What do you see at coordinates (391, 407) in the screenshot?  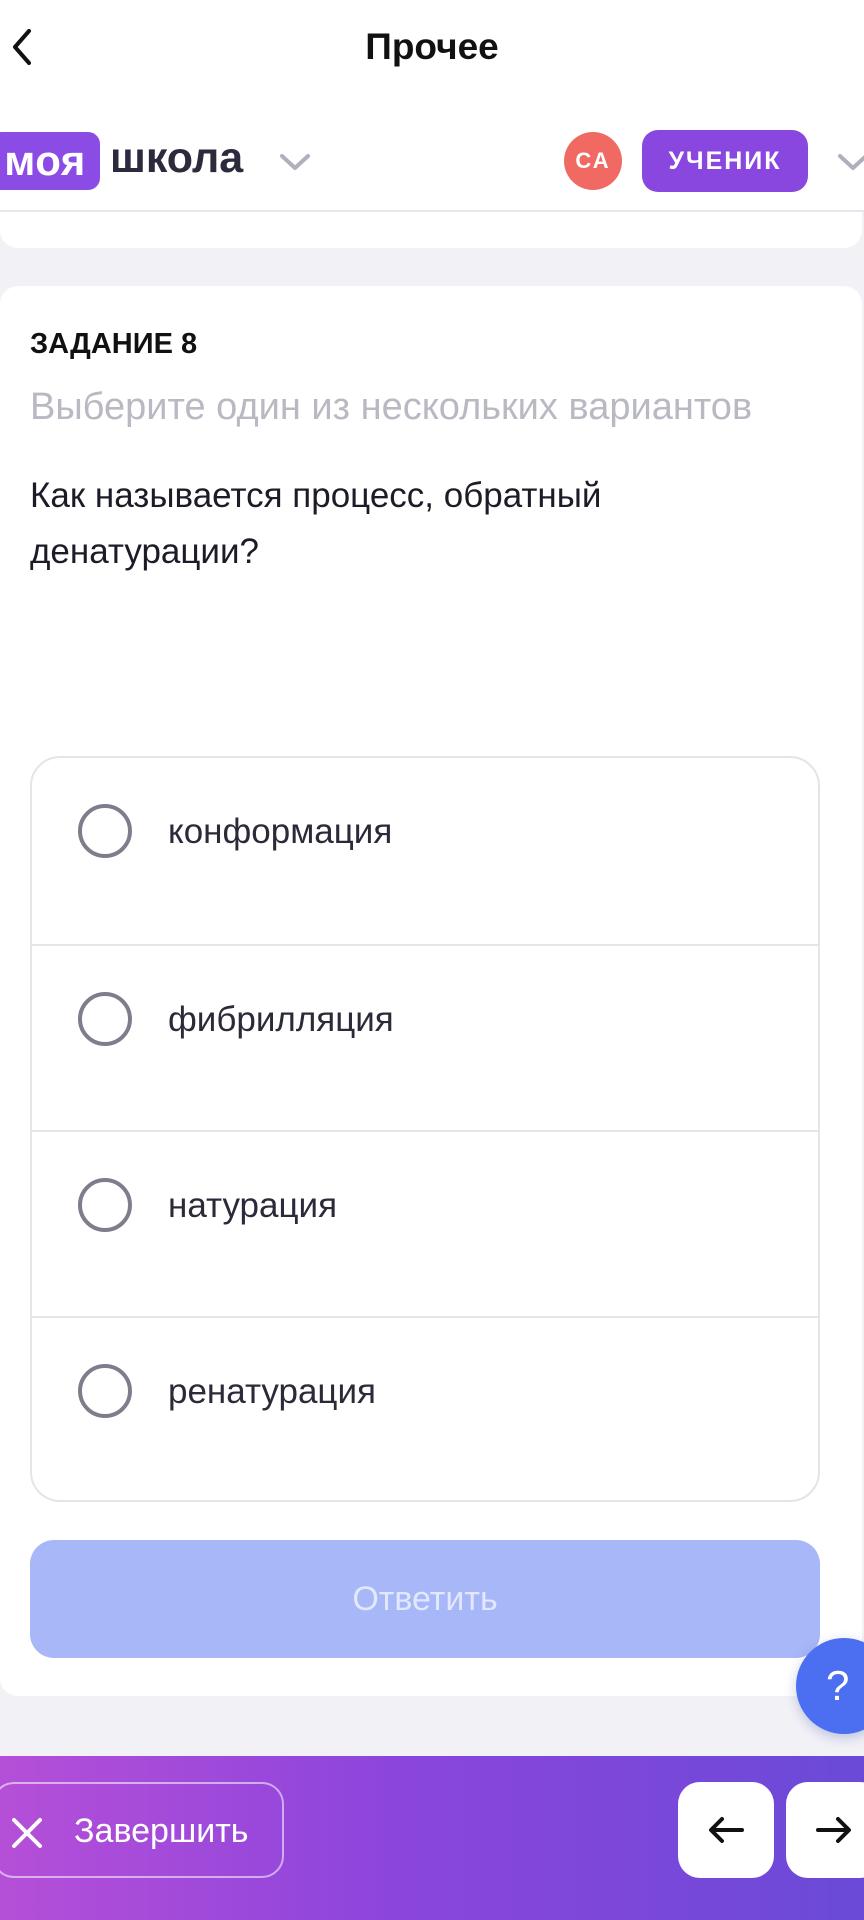 I see `task-hint: Выберите один из нескольких вариантов` at bounding box center [391, 407].